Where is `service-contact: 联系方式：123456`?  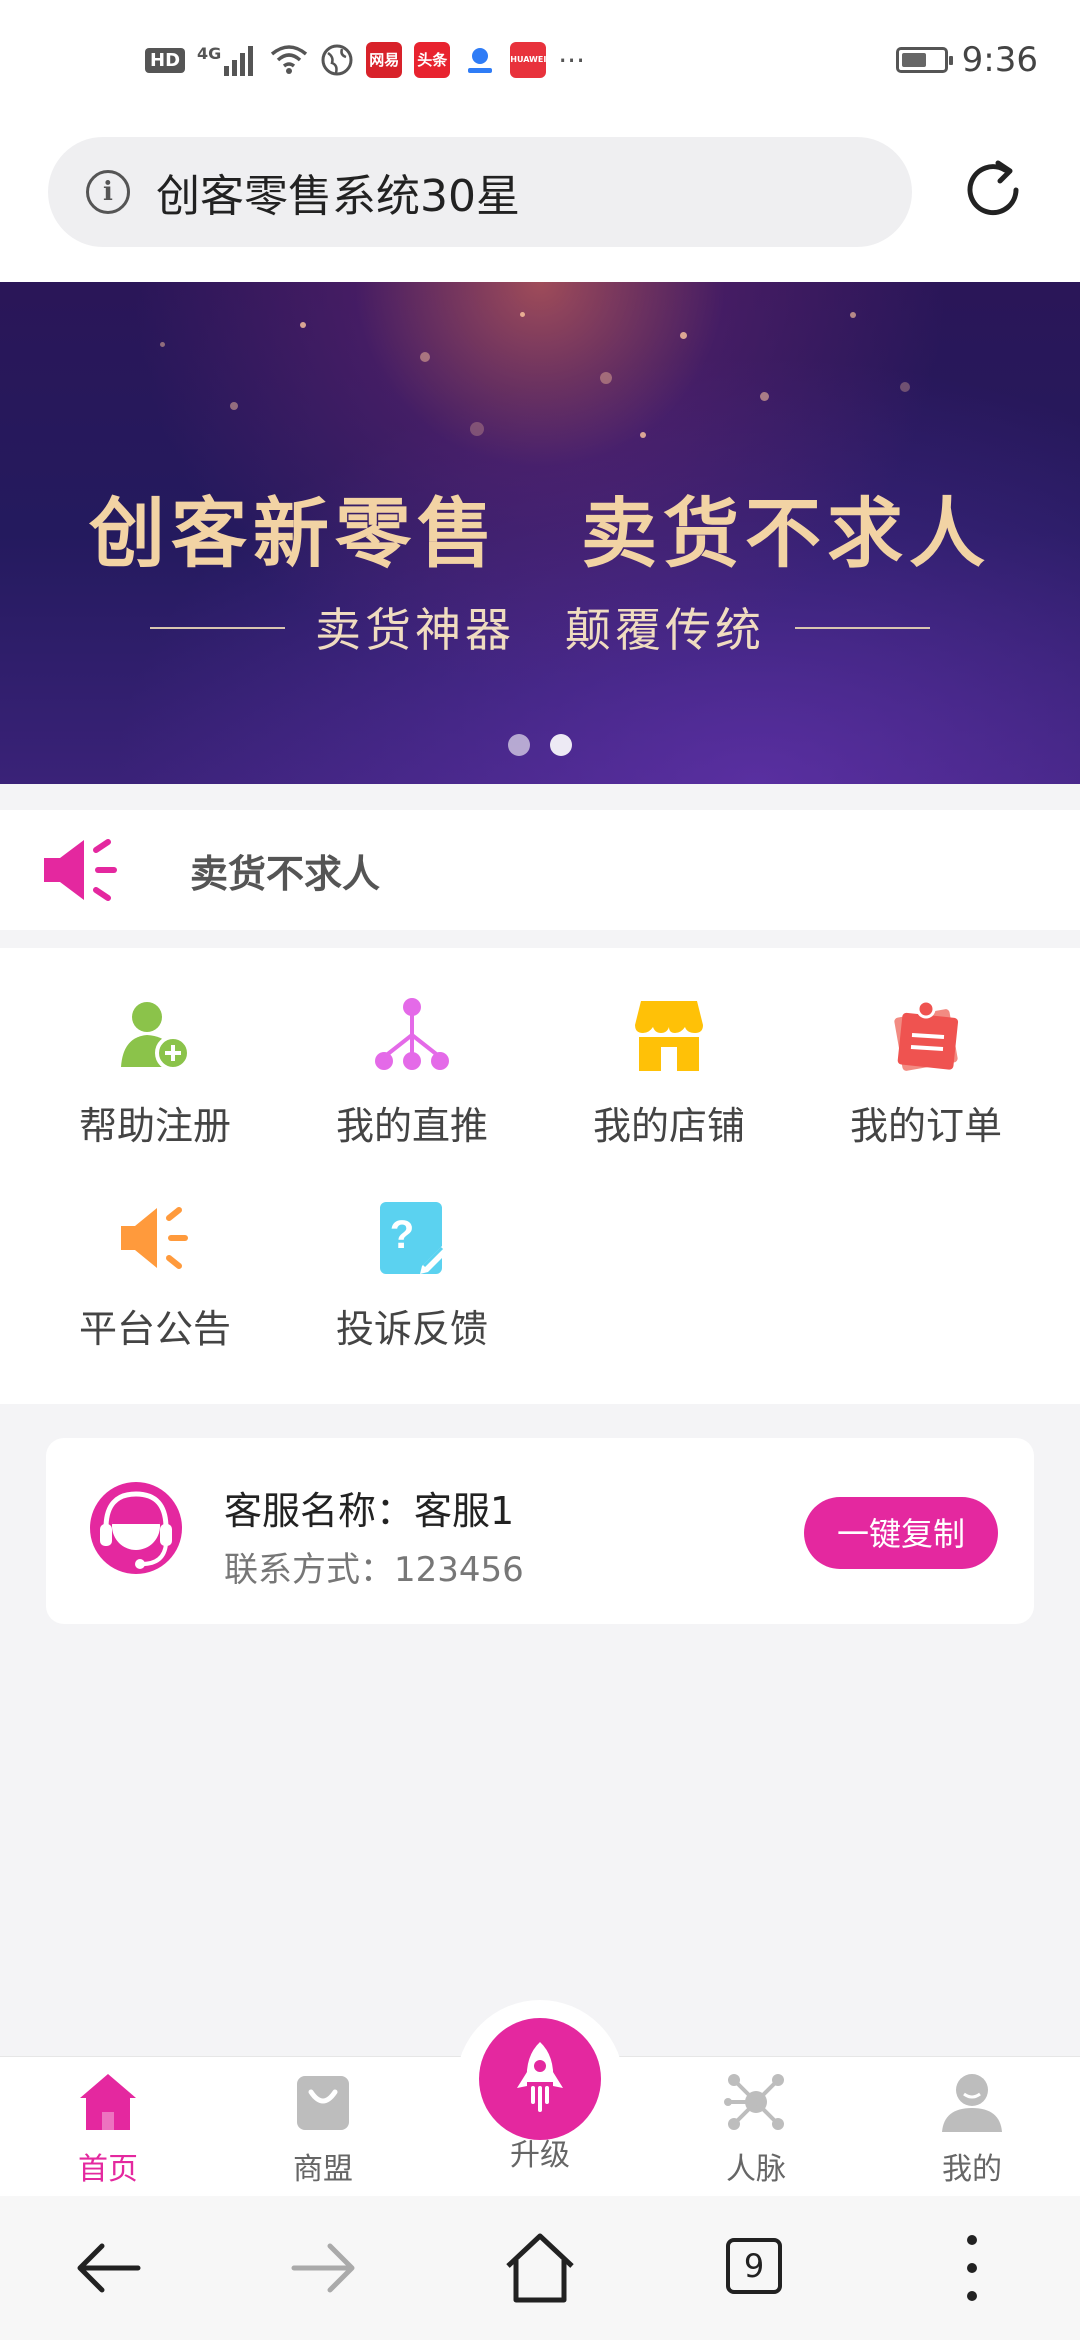 service-contact: 联系方式：123456 is located at coordinates (374, 1570).